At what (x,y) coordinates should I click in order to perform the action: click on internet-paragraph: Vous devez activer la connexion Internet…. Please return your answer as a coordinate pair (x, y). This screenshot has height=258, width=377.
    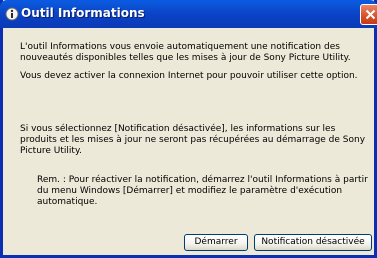
    Looking at the image, I should click on (189, 76).